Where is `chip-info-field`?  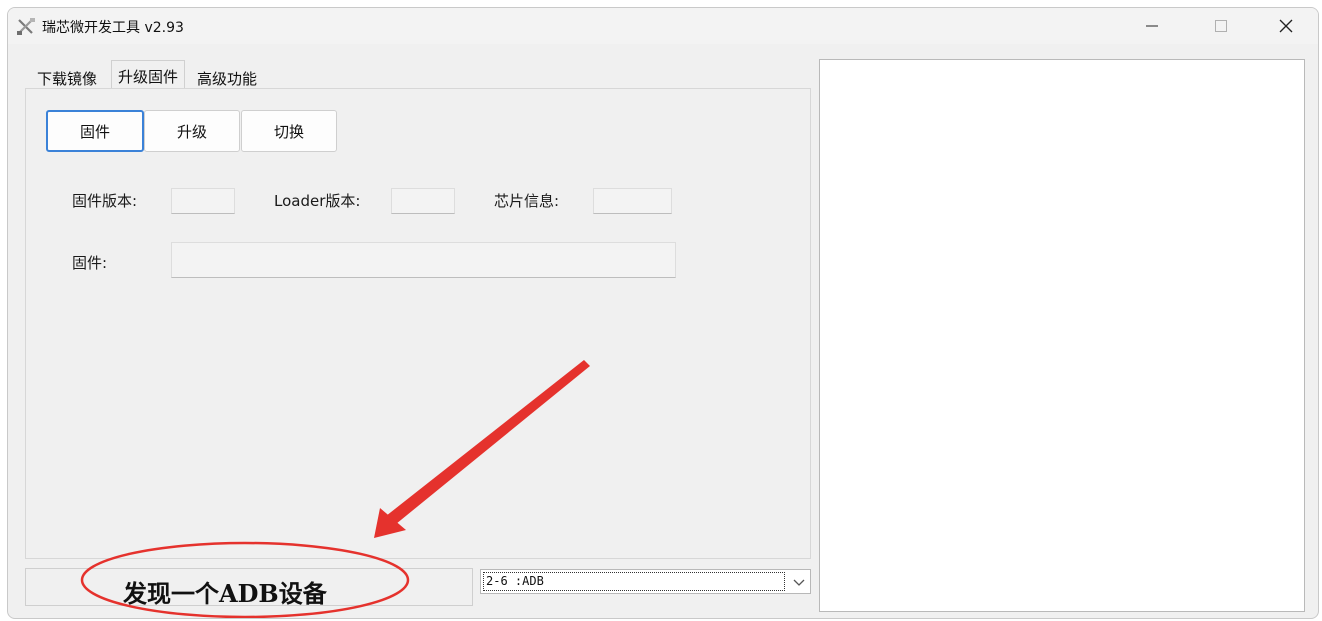 chip-info-field is located at coordinates (632, 201).